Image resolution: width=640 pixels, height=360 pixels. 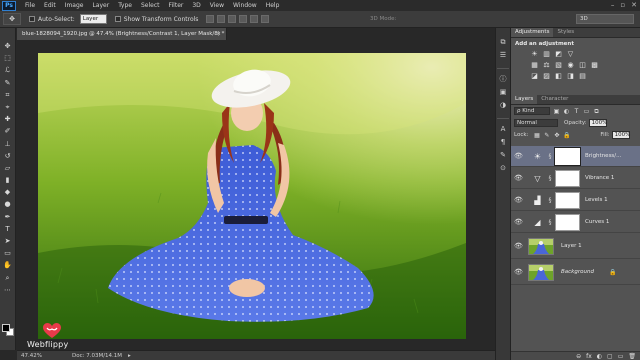 I want to click on gradient-tool-icon: ▮, so click(x=8, y=180).